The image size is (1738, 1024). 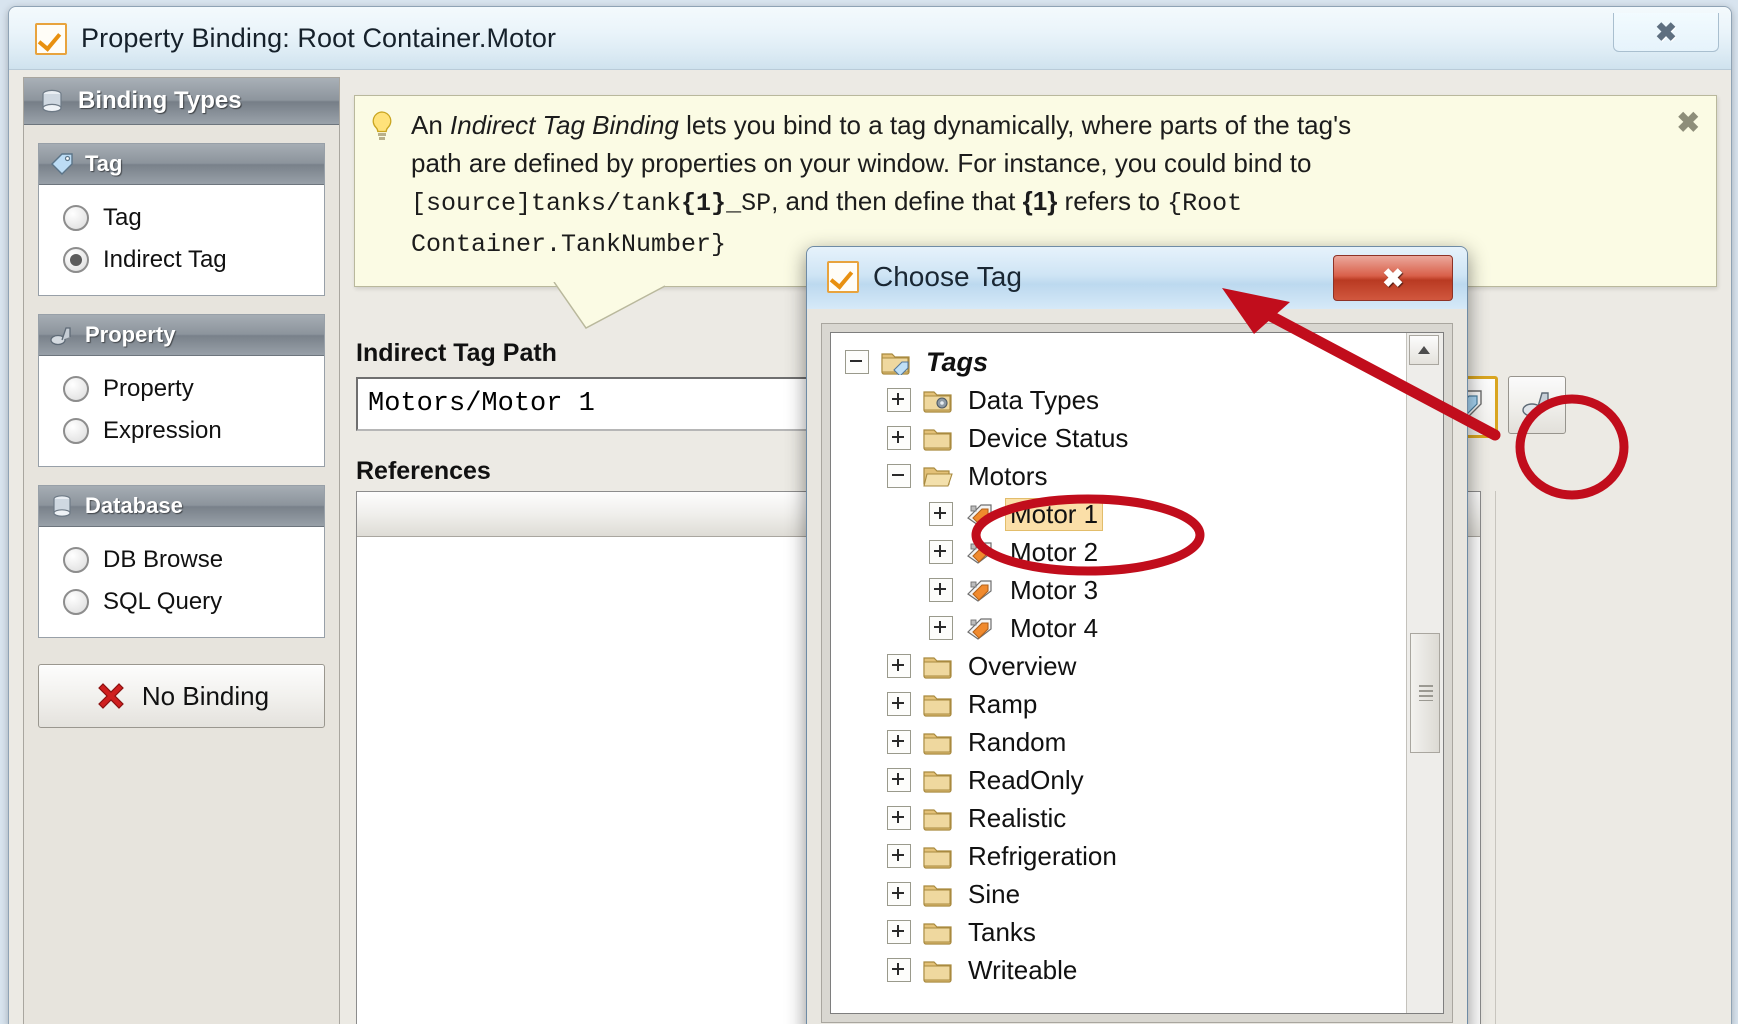 What do you see at coordinates (1126, 704) in the screenshot?
I see `tree-item-ramp: Ramp` at bounding box center [1126, 704].